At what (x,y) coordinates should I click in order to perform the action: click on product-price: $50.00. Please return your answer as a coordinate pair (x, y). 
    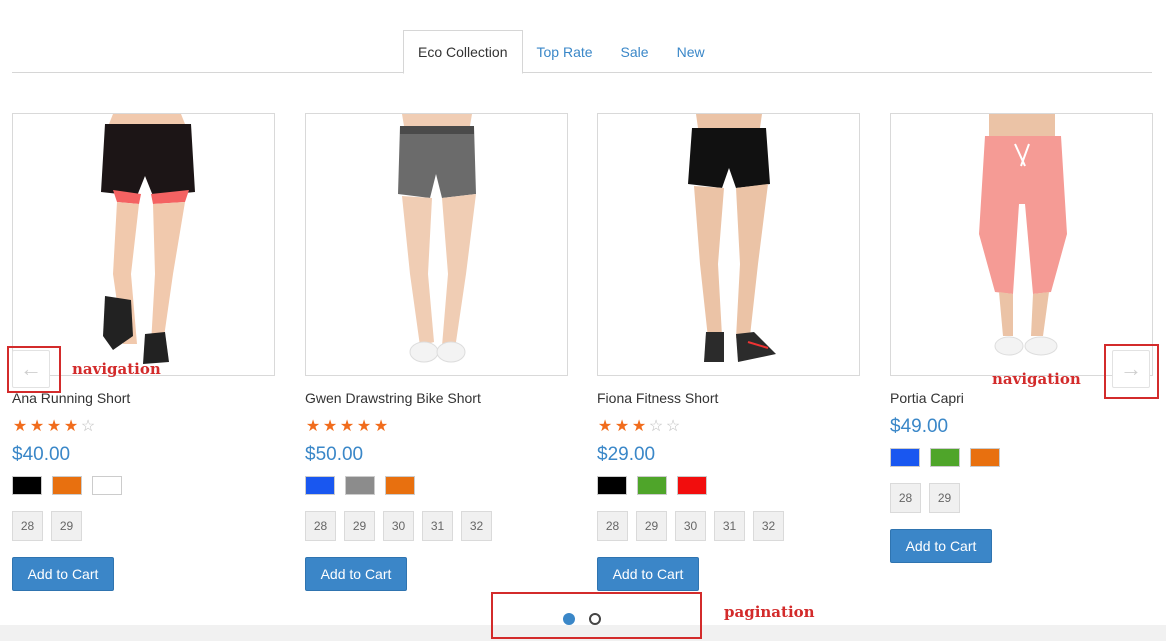
    Looking at the image, I should click on (334, 454).